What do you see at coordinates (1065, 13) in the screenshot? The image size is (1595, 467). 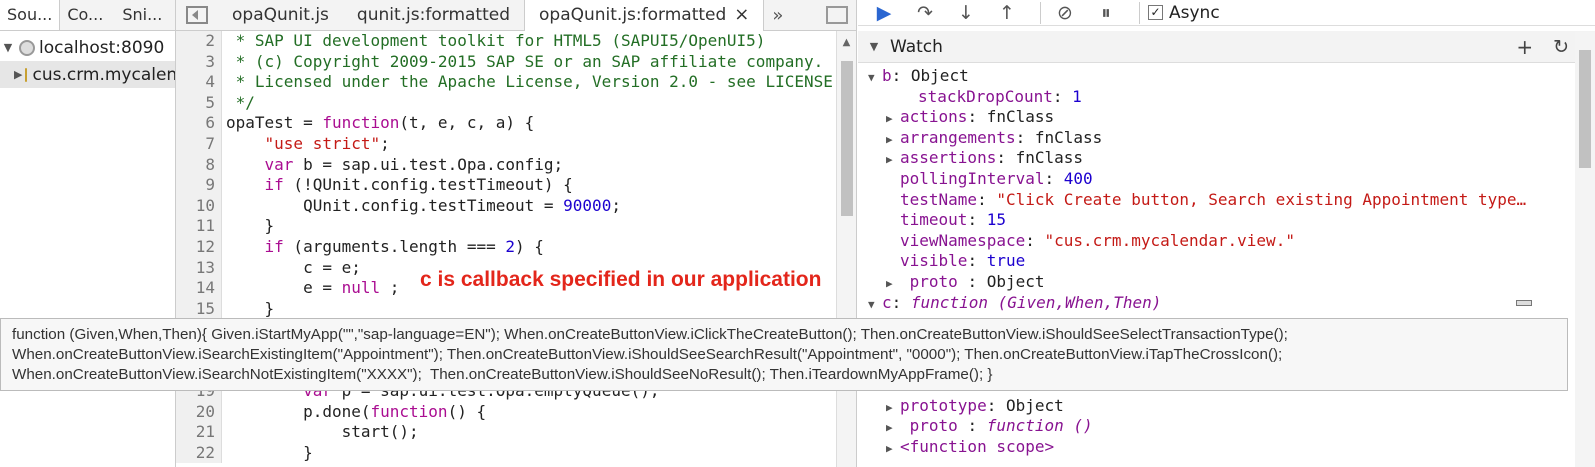 I see `deactivate-breakpoints-icon: ⊘` at bounding box center [1065, 13].